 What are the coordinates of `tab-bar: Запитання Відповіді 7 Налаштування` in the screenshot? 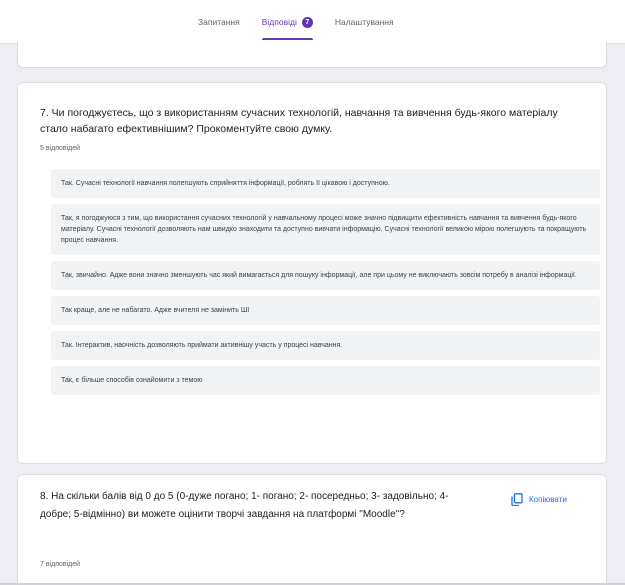 It's located at (296, 22).